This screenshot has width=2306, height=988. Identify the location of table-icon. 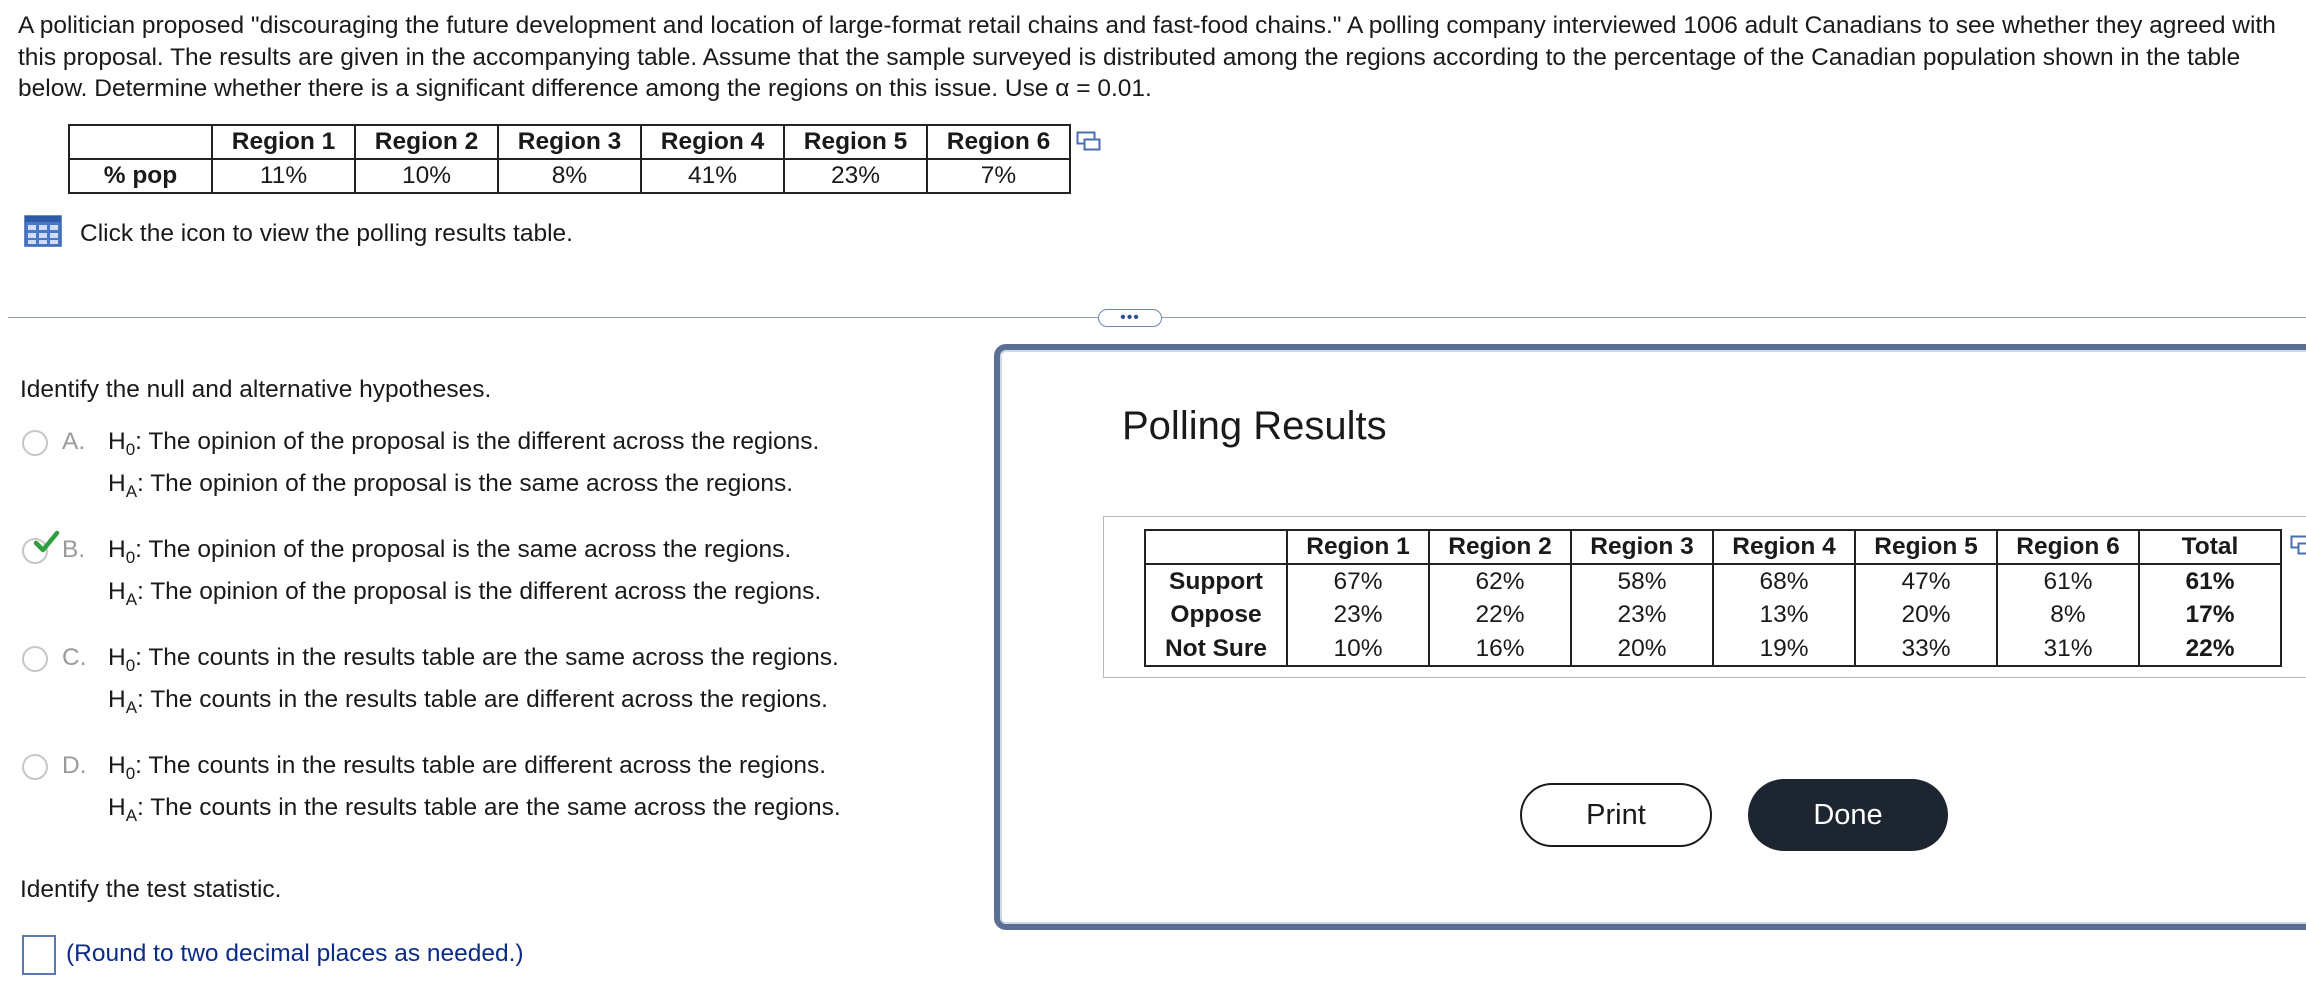
(43, 234).